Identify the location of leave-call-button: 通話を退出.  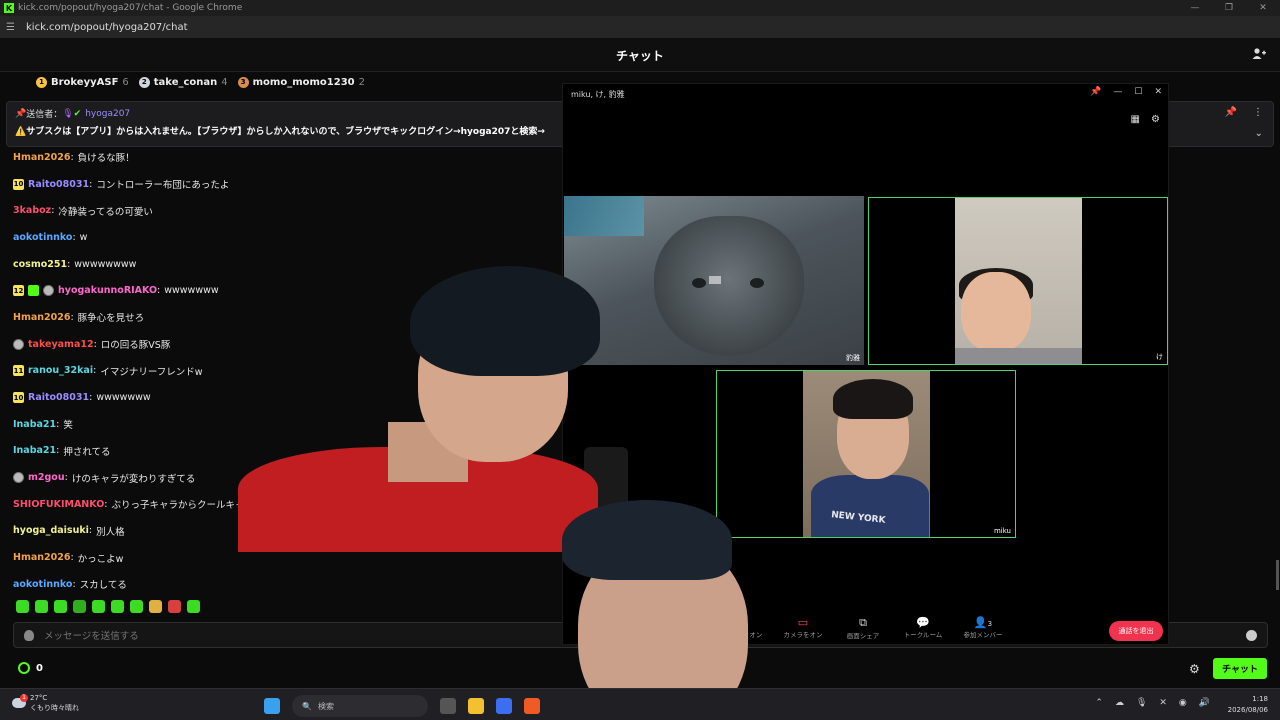
(1136, 631).